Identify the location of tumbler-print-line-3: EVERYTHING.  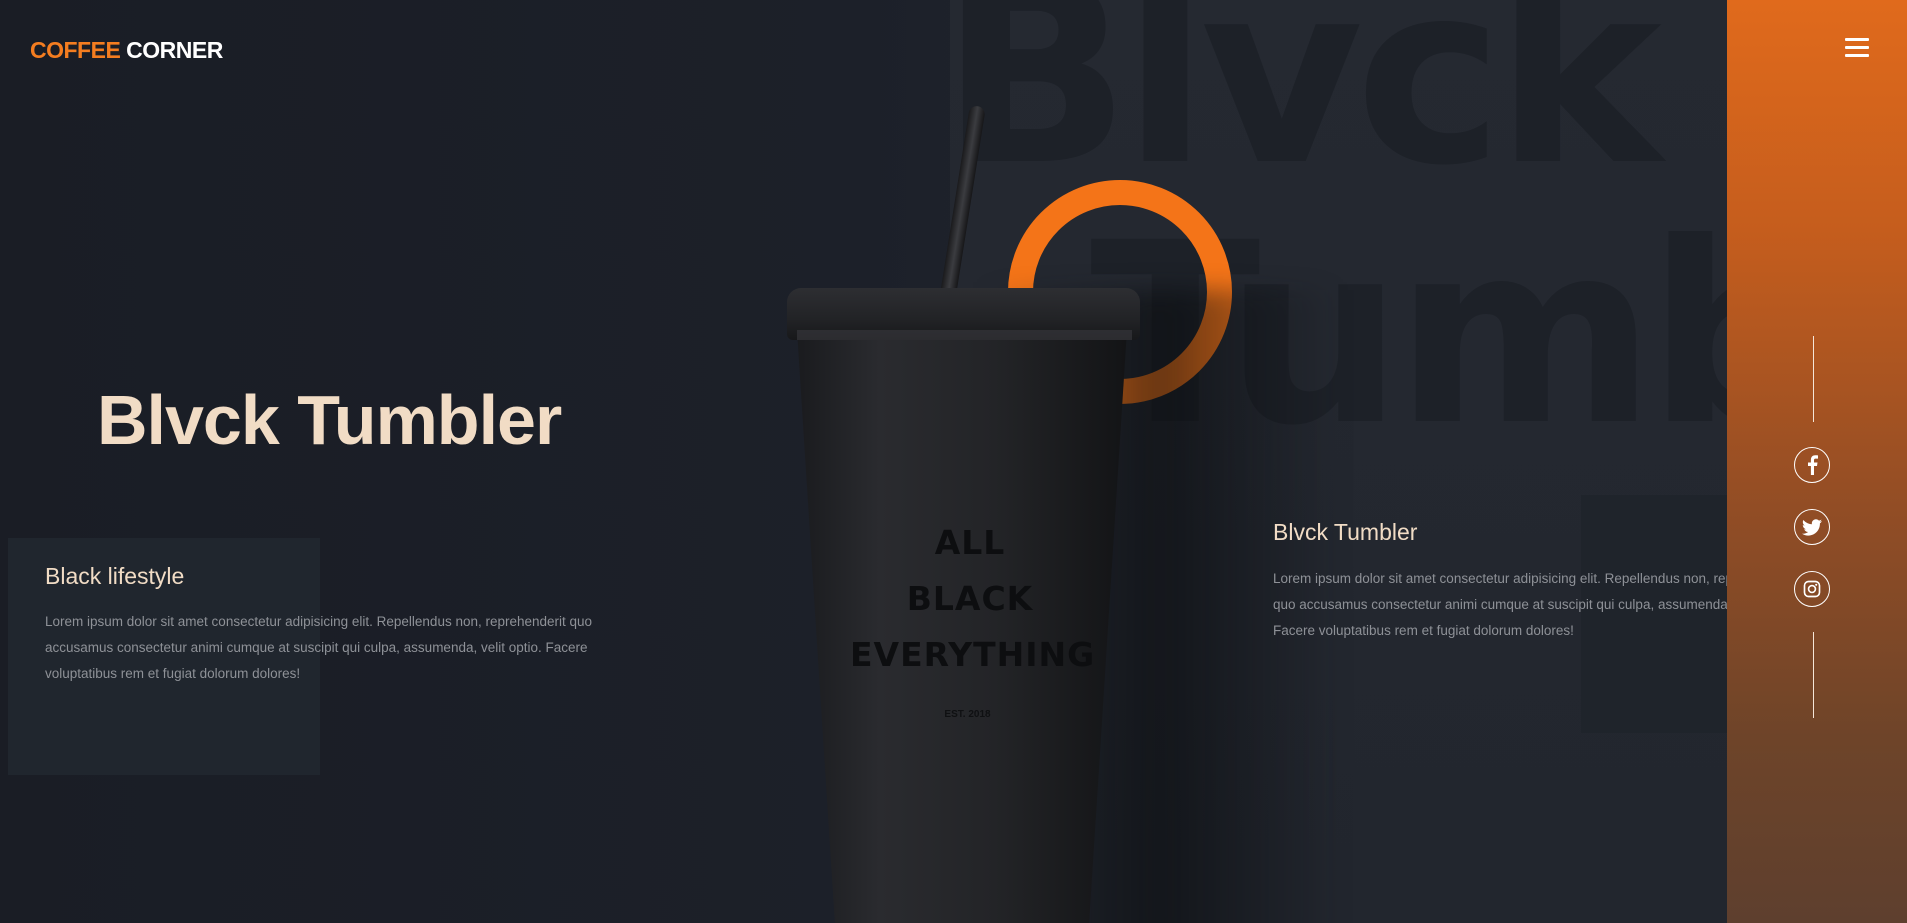
(973, 654).